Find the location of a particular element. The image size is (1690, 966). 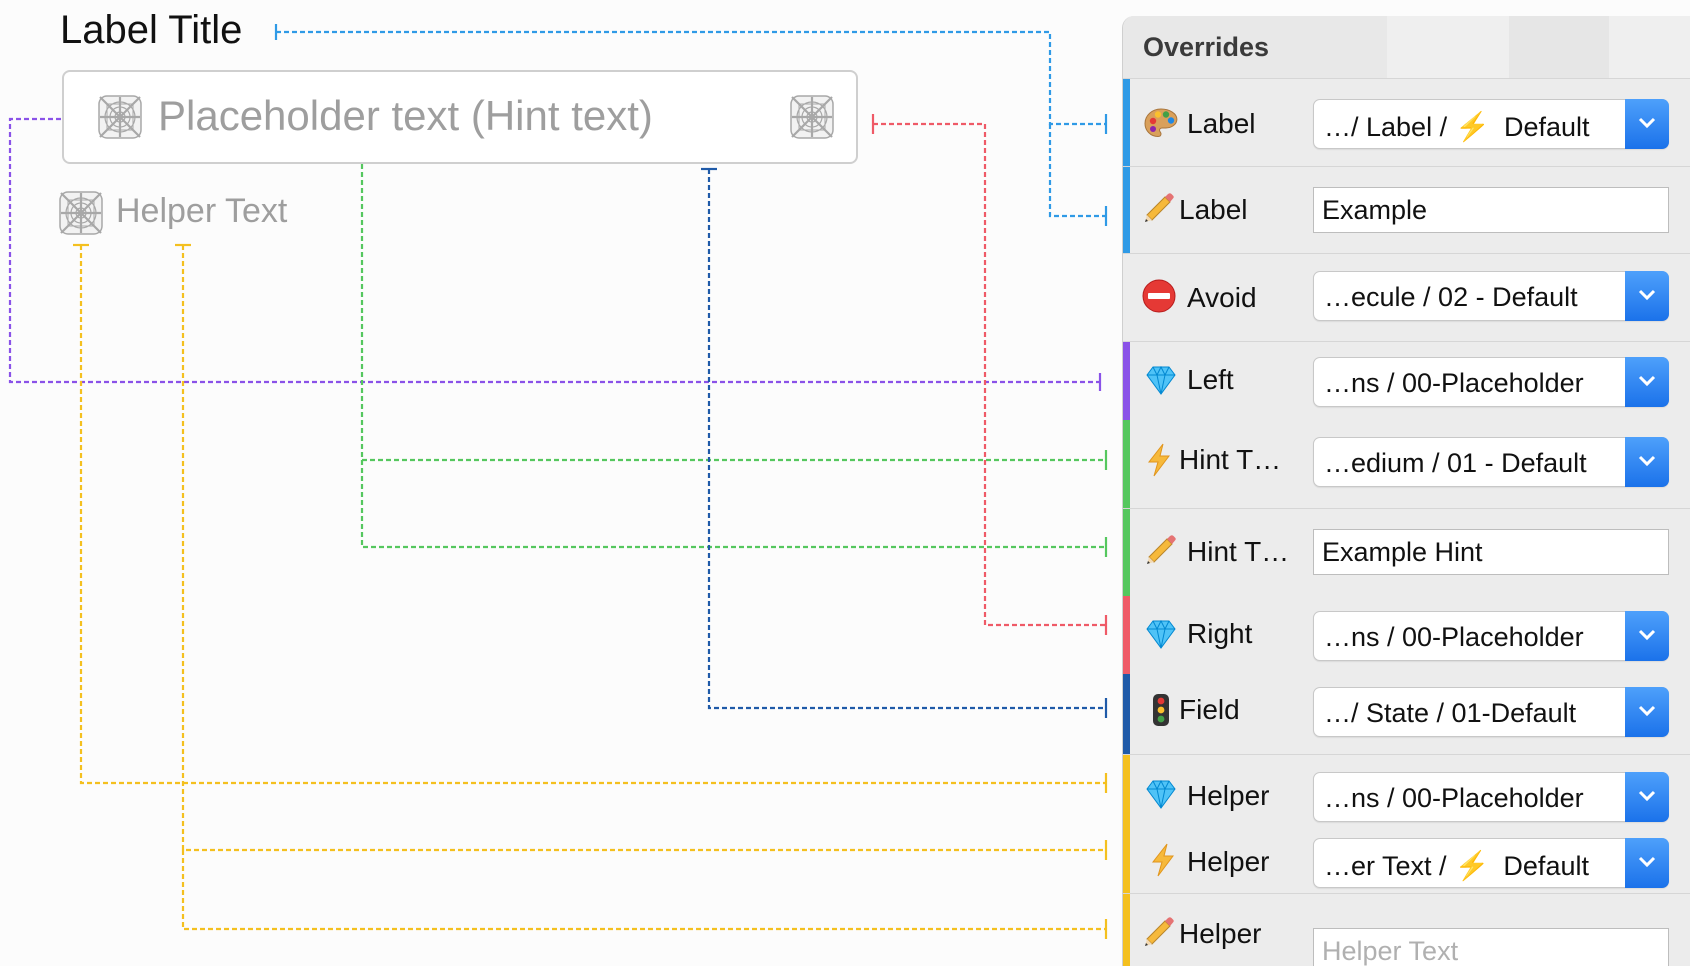

override-row-field-state: Field …/ State / 01-Default is located at coordinates (1406, 714).